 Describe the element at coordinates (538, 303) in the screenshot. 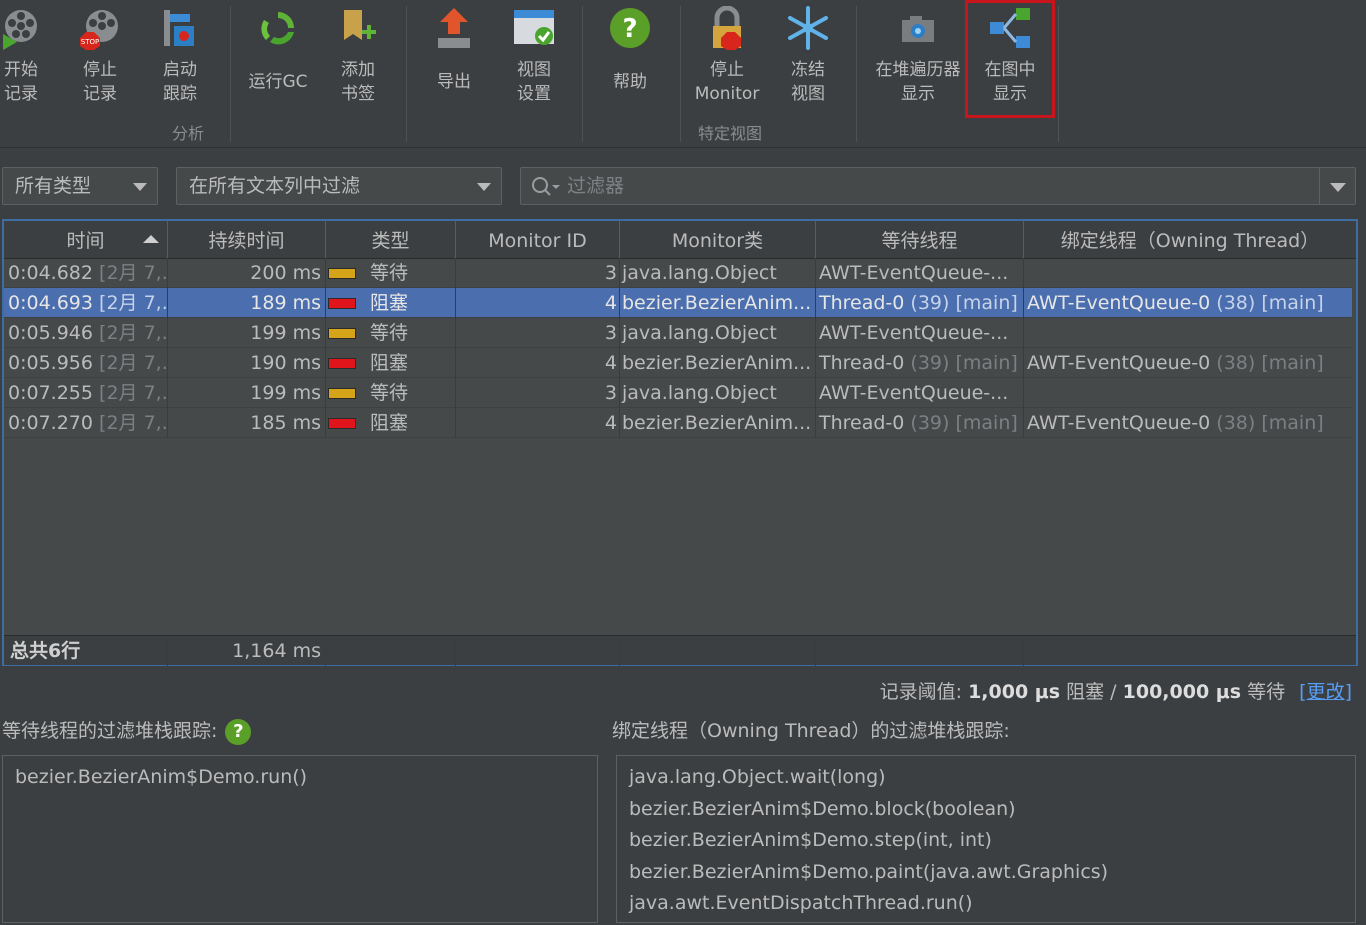

I see `cell-monitor-id: 4` at that location.